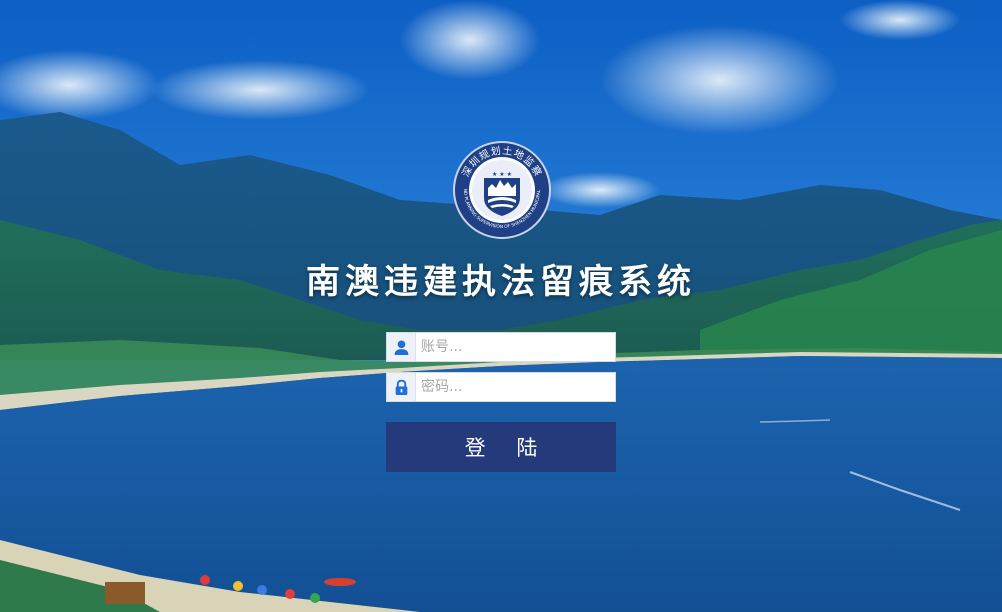  What do you see at coordinates (501, 447) in the screenshot?
I see `login-button: 登 陆` at bounding box center [501, 447].